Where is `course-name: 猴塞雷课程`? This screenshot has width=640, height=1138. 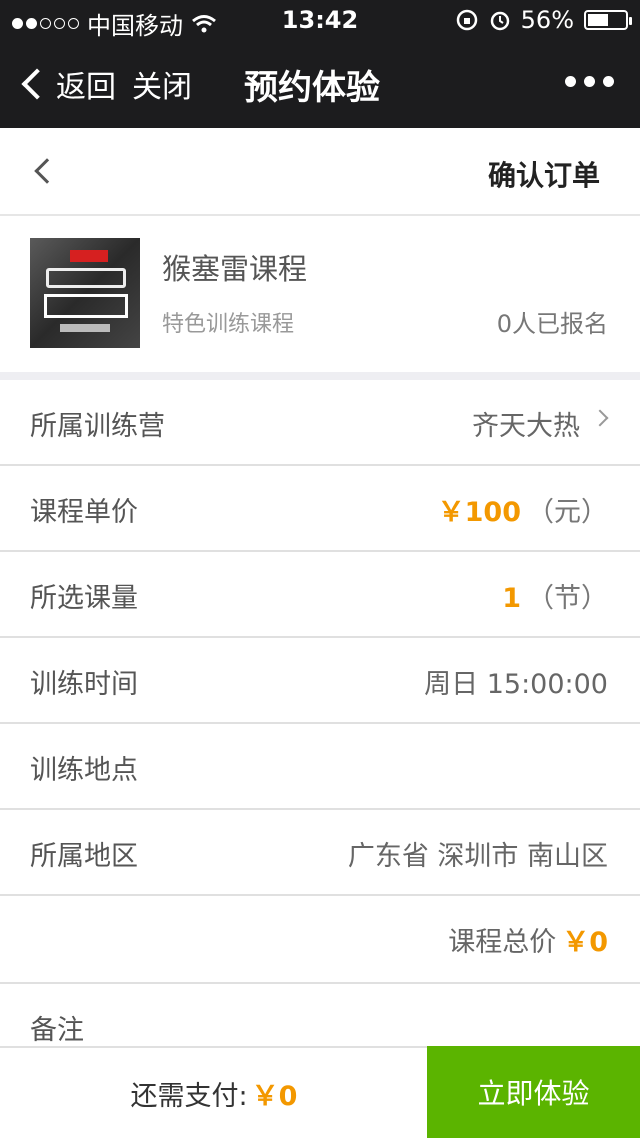
course-name: 猴塞雷课程 is located at coordinates (235, 269).